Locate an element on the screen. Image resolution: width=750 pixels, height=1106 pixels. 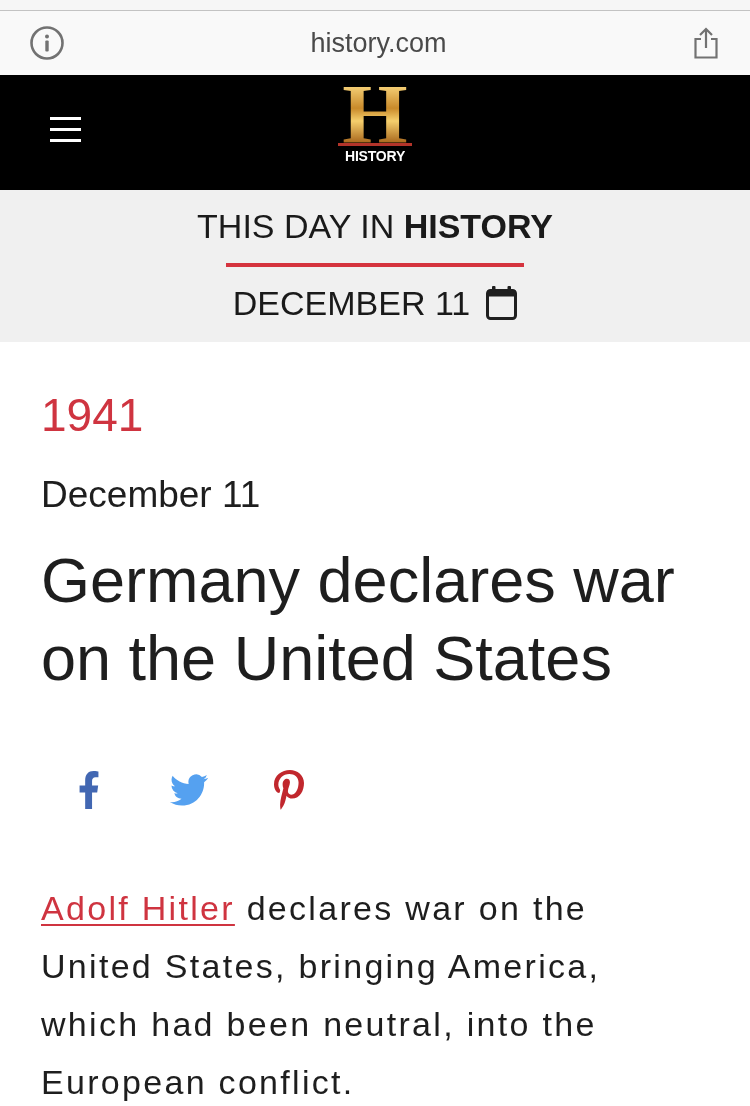
pinterest-icon is located at coordinates (289, 790).